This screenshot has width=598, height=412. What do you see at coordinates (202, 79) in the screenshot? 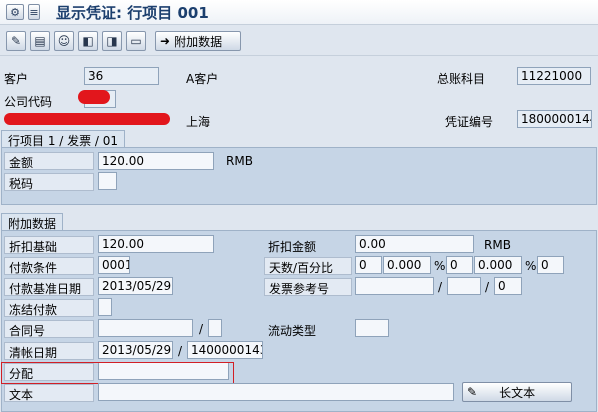
I see `customer-name: A客户` at bounding box center [202, 79].